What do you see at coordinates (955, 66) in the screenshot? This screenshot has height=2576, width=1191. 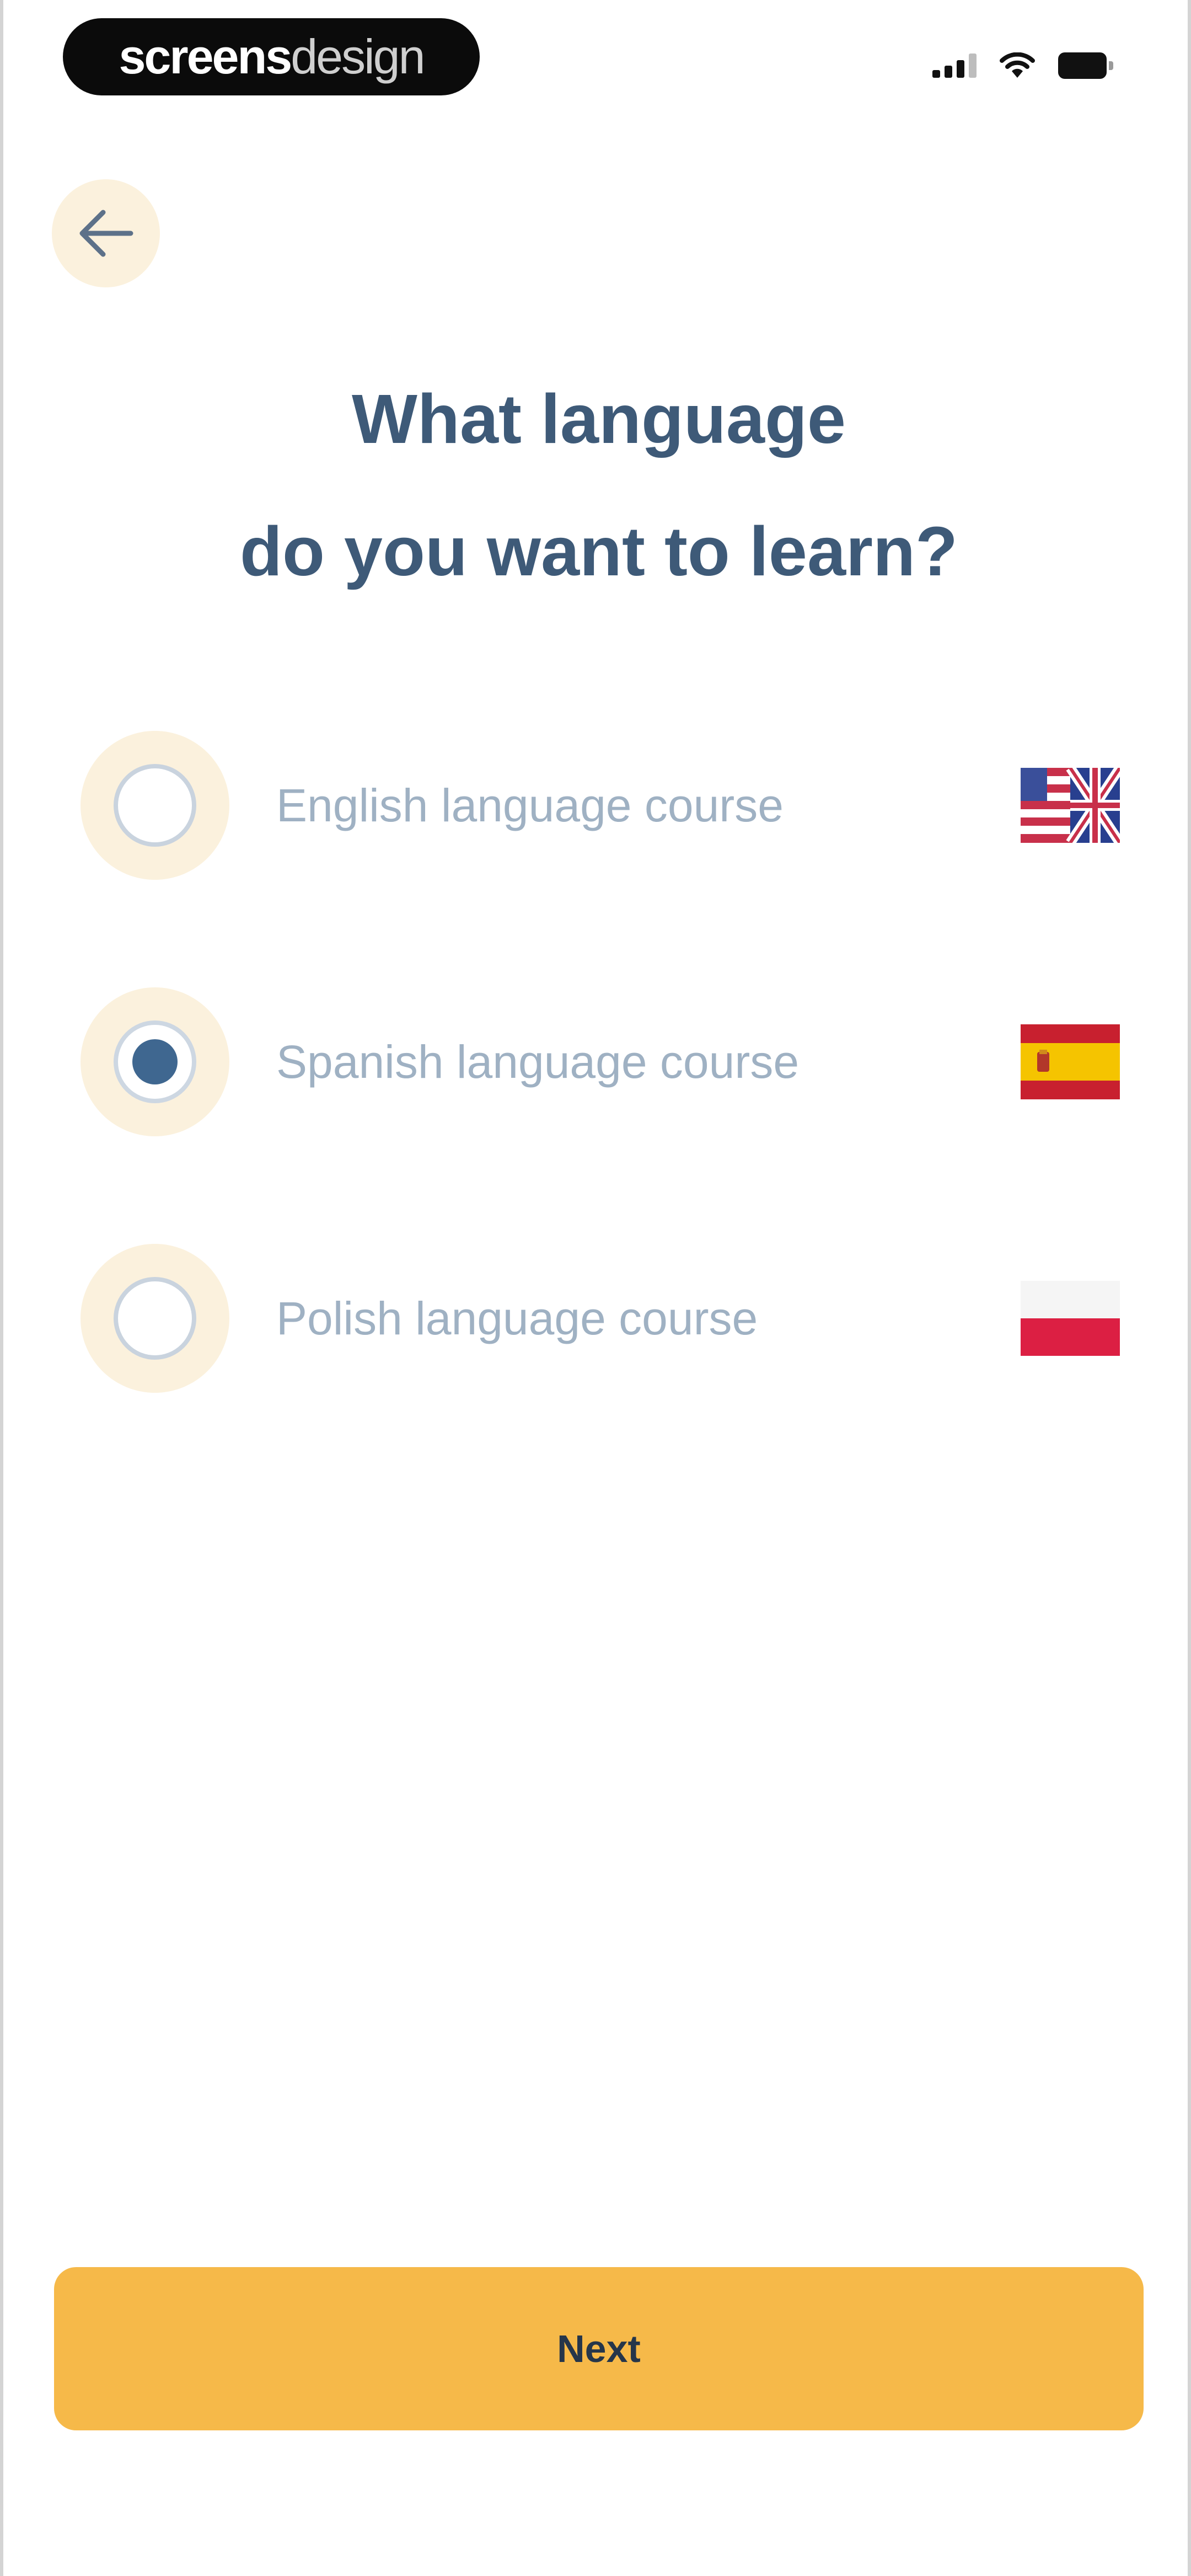 I see `cellular-signal-icon` at bounding box center [955, 66].